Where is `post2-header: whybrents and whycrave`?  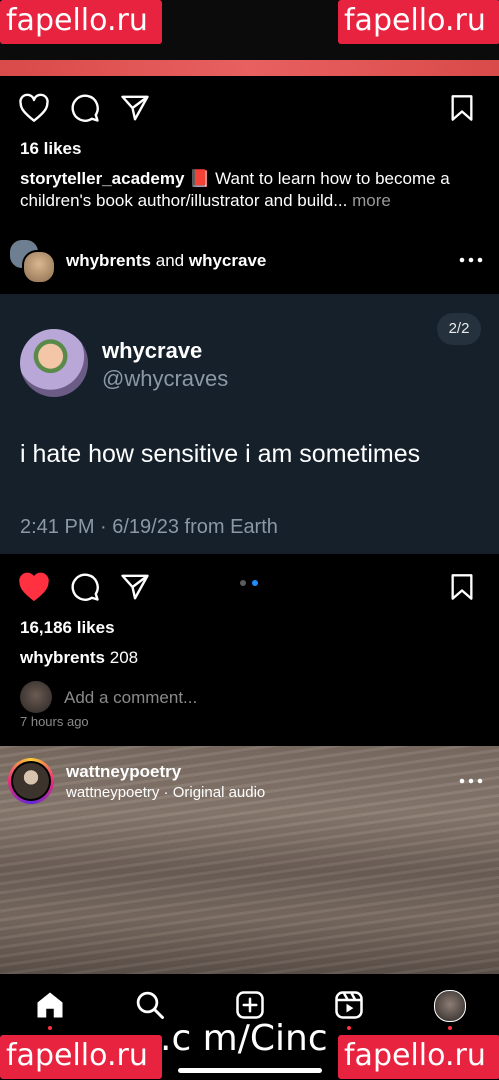
post2-header: whybrents and whycrave is located at coordinates (166, 261).